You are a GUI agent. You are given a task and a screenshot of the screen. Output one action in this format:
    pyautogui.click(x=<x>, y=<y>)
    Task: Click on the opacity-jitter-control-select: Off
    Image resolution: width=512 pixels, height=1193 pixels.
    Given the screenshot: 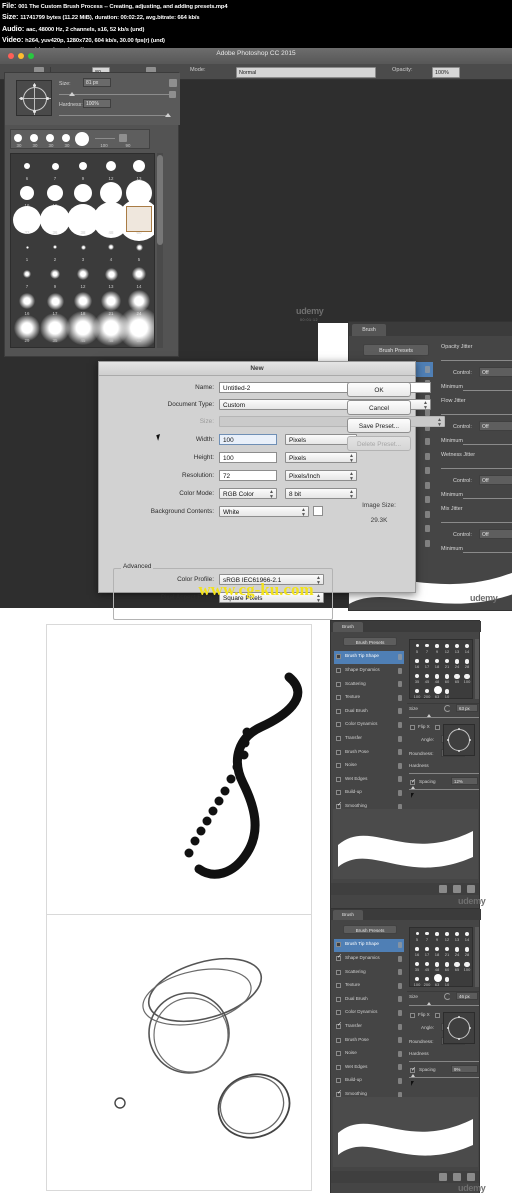 What is the action you would take?
    pyautogui.click(x=495, y=372)
    